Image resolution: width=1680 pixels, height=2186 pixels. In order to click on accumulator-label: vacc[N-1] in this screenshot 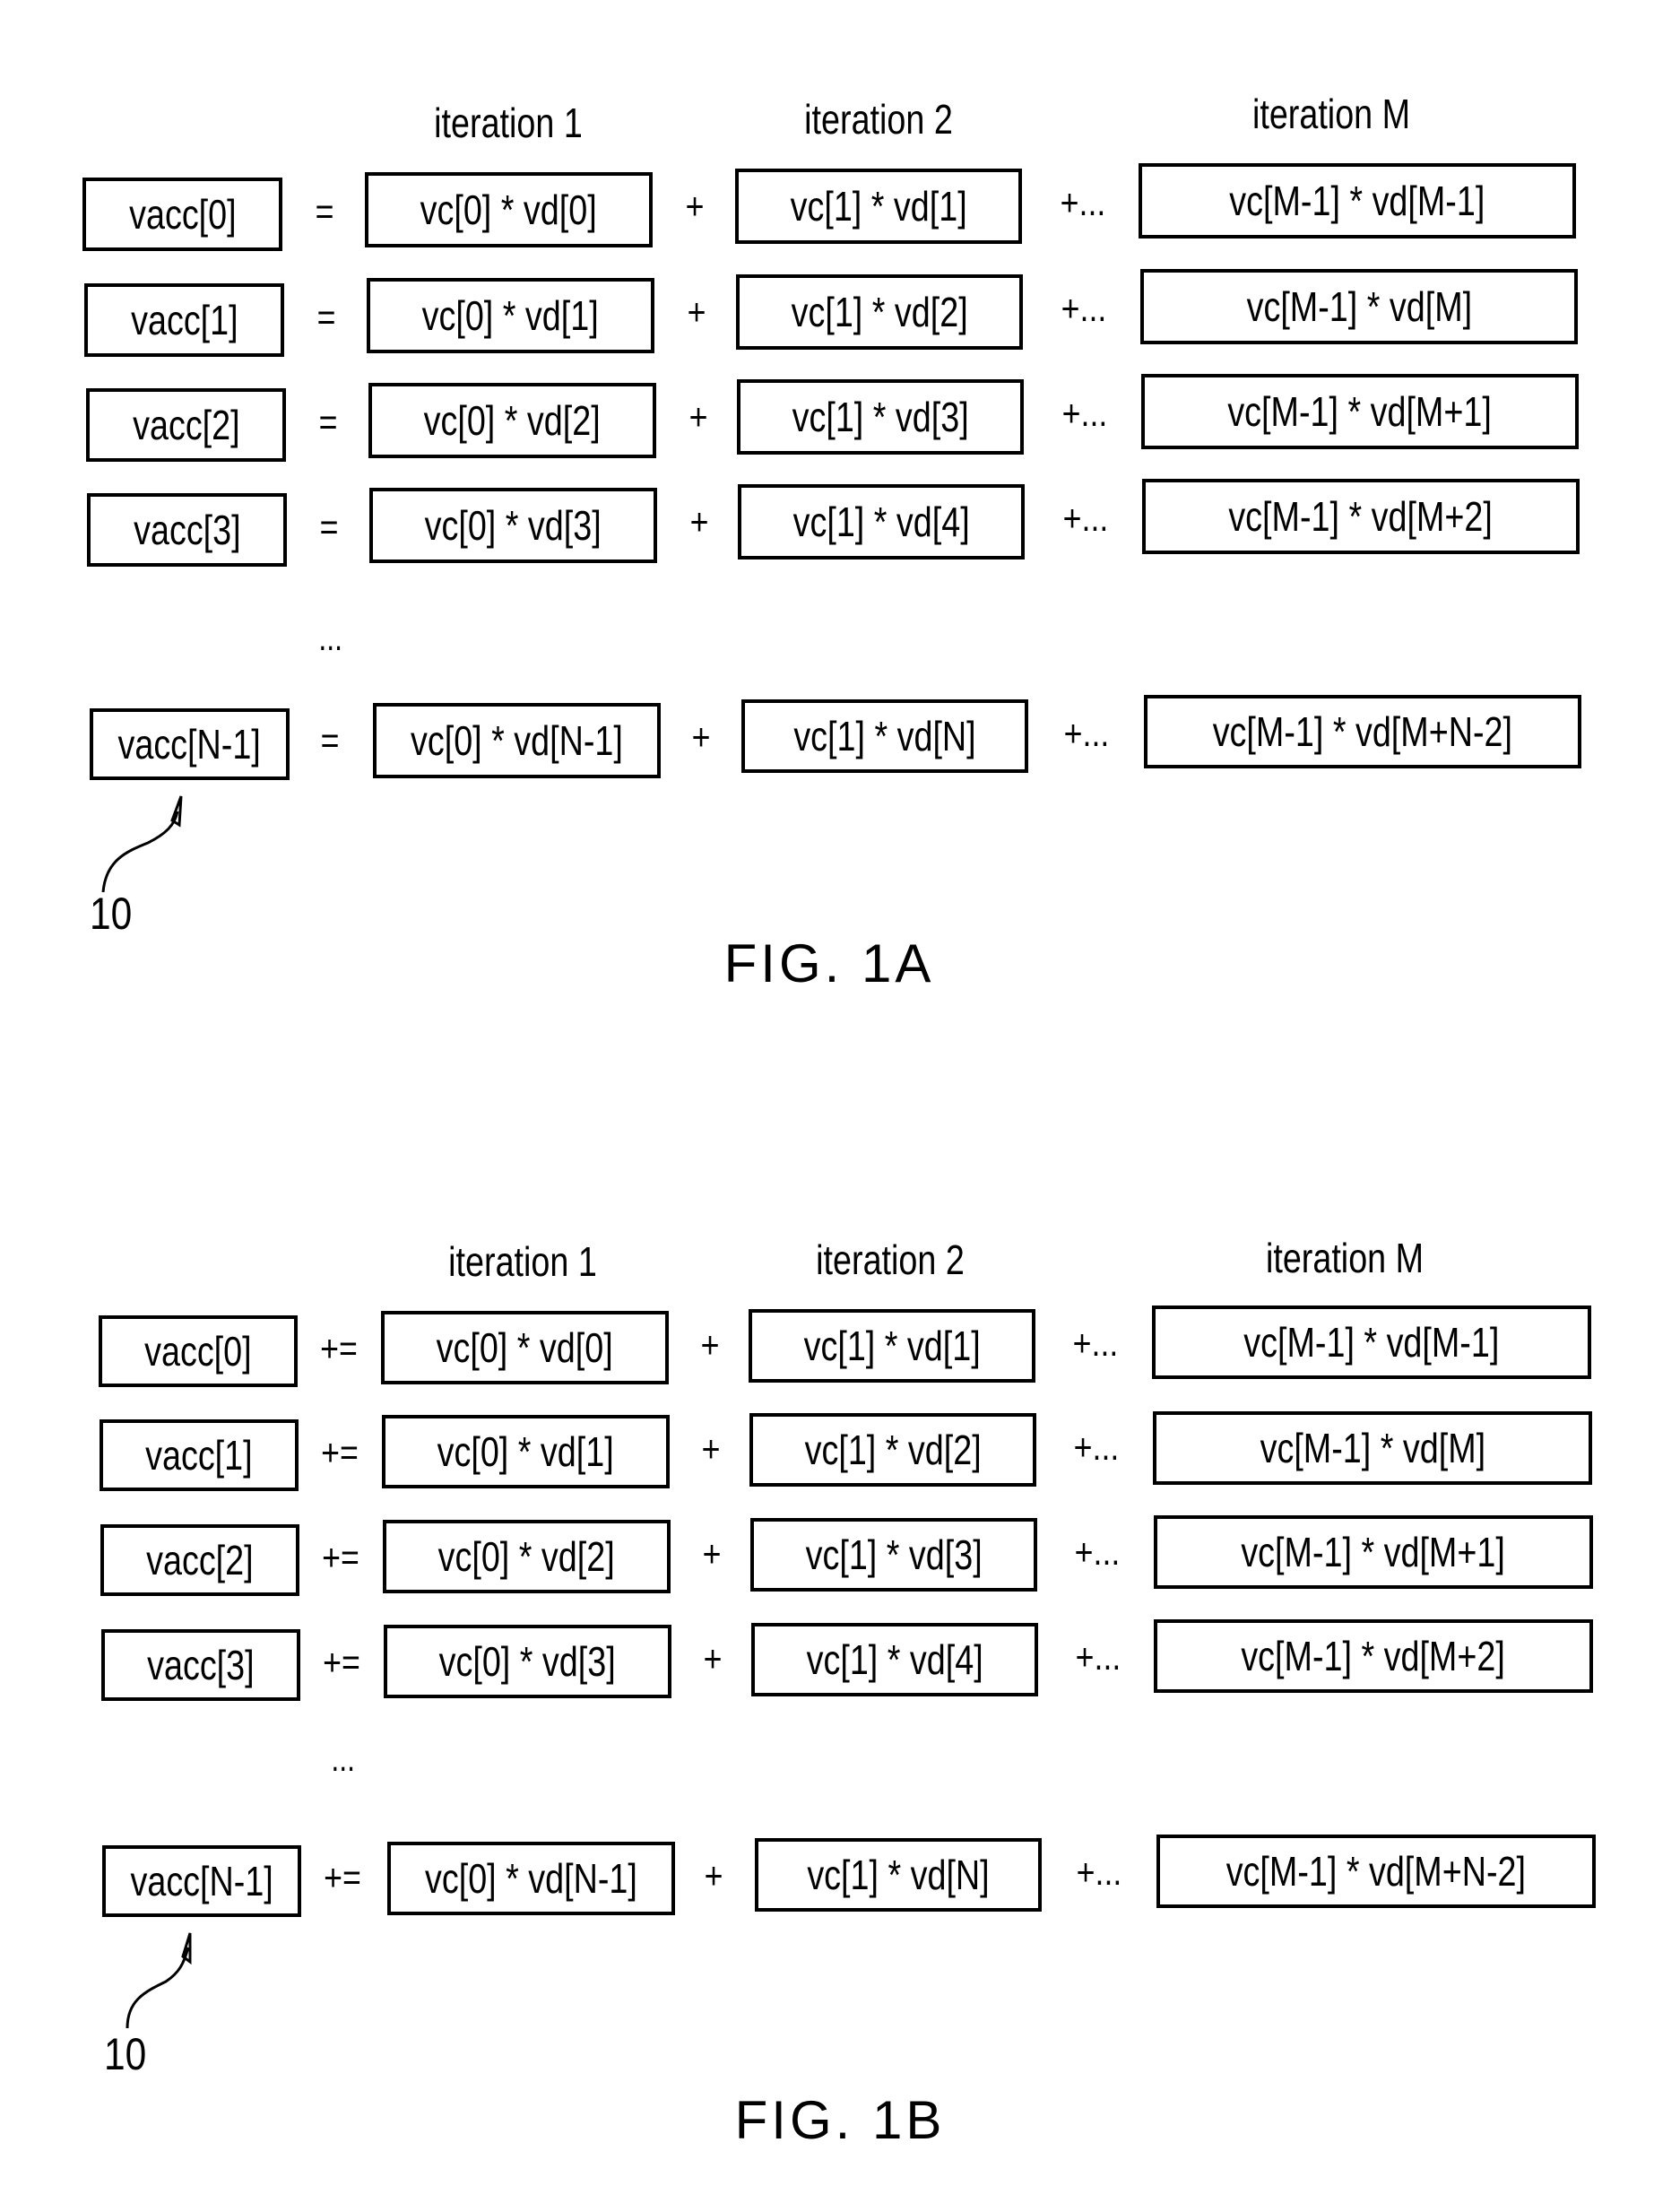, I will do `click(189, 744)`.